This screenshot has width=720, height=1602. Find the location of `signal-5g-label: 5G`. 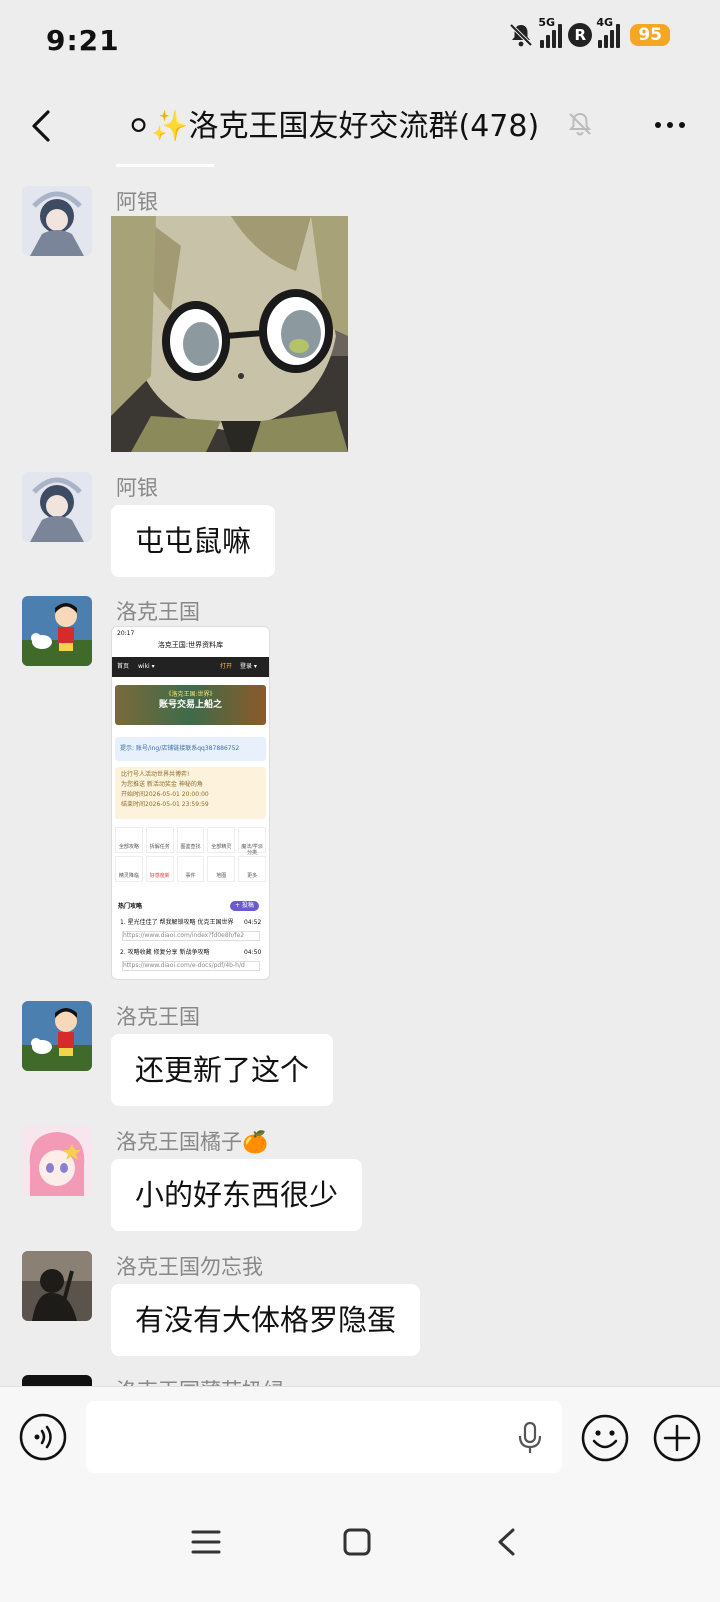

signal-5g-label: 5G is located at coordinates (547, 22).